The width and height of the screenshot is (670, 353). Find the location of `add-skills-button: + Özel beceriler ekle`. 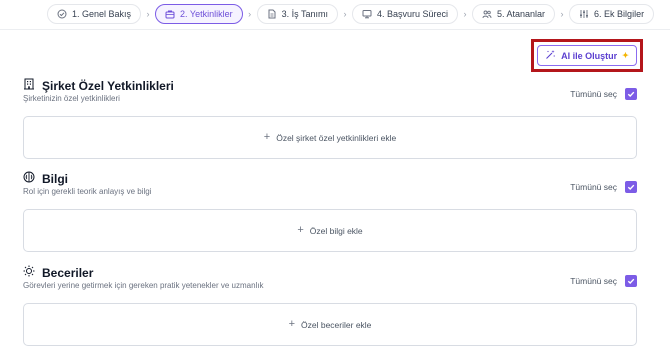

add-skills-button: + Özel beceriler ekle is located at coordinates (330, 324).